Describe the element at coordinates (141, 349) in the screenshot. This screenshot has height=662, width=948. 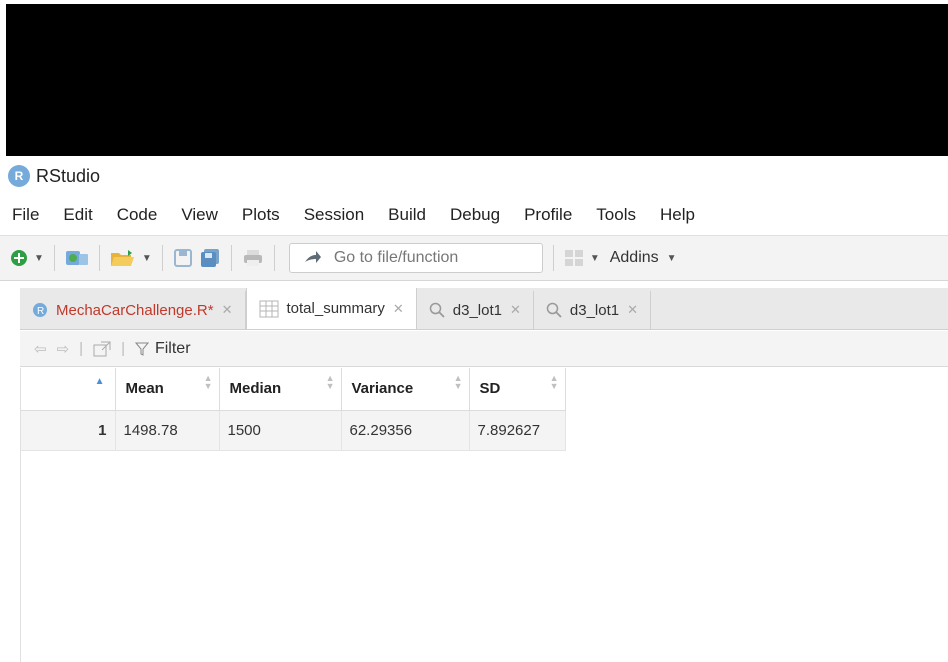
I see `funnel-icon` at that location.